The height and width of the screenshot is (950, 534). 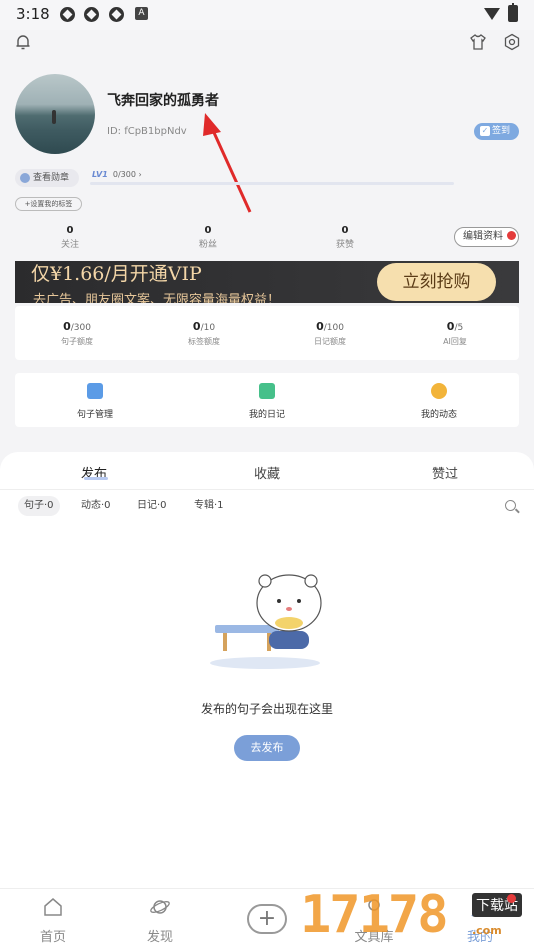 I want to click on sentence-quota: 0/300, so click(x=77, y=326).